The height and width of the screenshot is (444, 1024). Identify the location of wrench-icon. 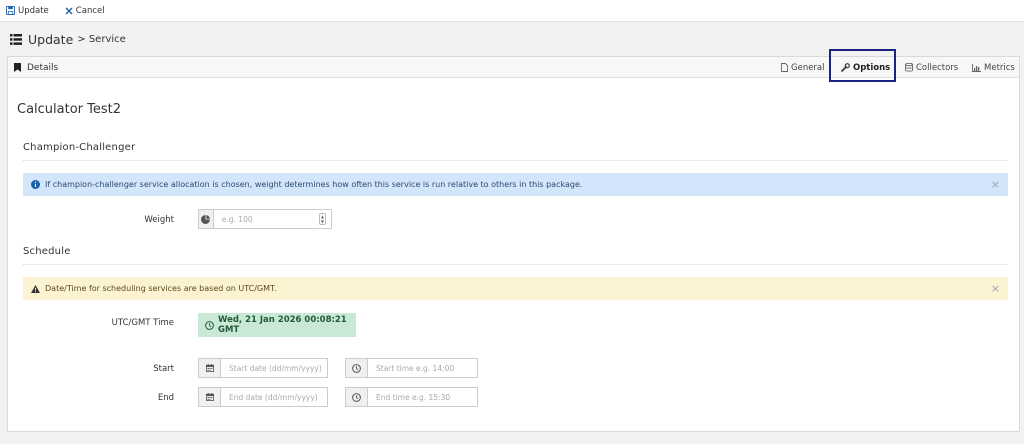
(845, 67).